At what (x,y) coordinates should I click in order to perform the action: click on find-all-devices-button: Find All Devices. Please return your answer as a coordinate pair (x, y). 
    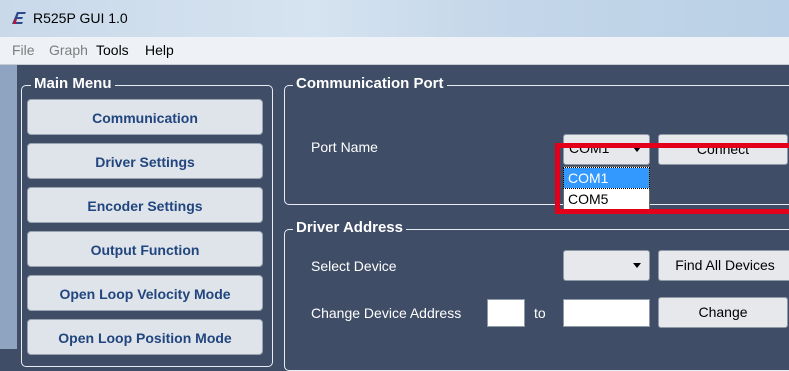
    Looking at the image, I should click on (723, 265).